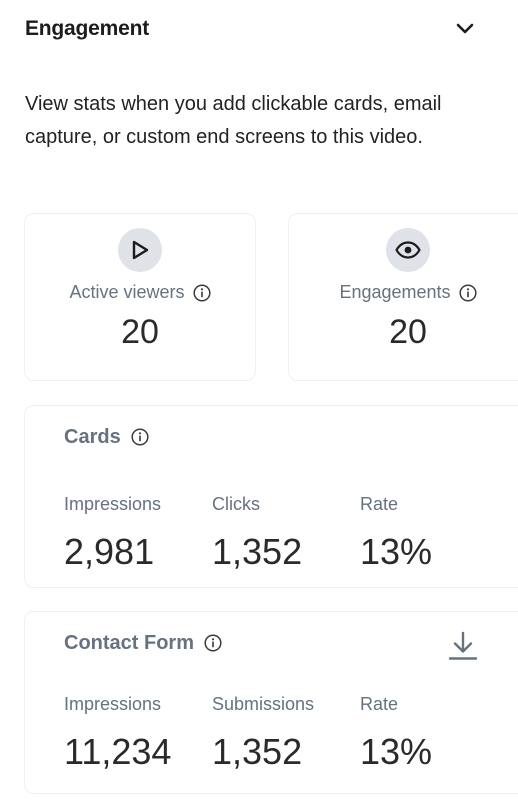 Image resolution: width=518 pixels, height=802 pixels. I want to click on metric-label: Clicks, so click(236, 504).